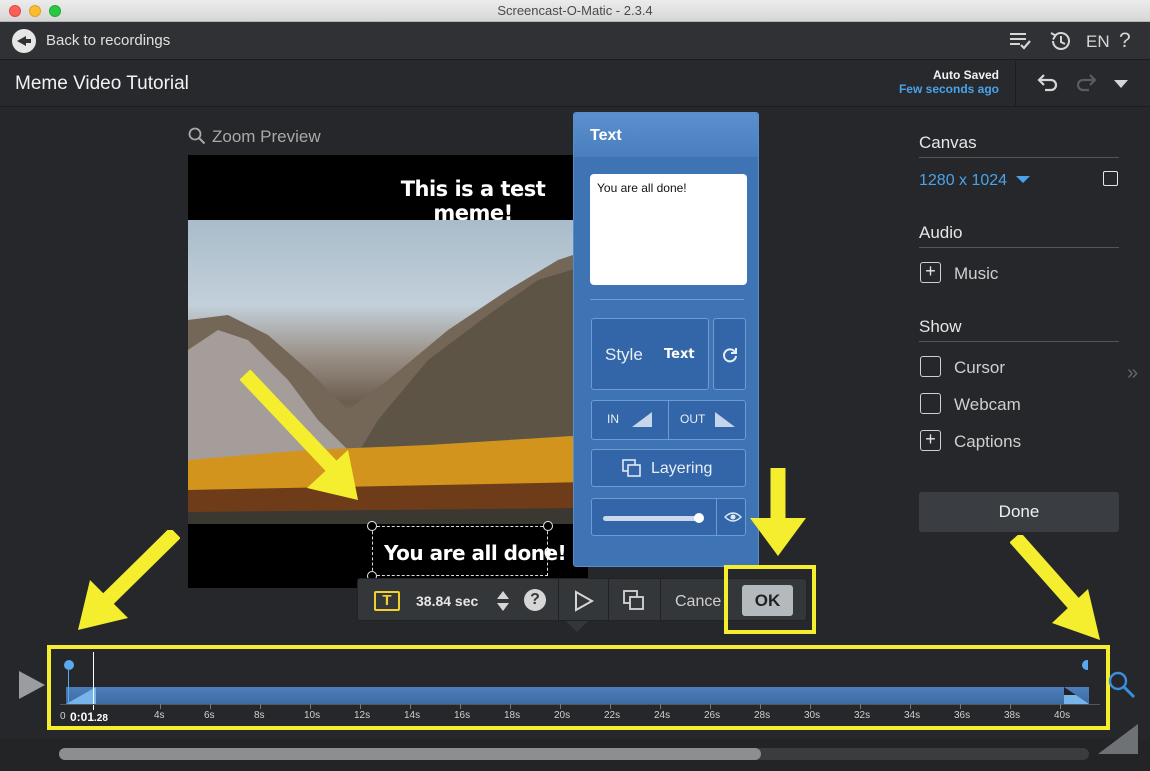  I want to click on chevron-down-icon, so click(1022, 179).